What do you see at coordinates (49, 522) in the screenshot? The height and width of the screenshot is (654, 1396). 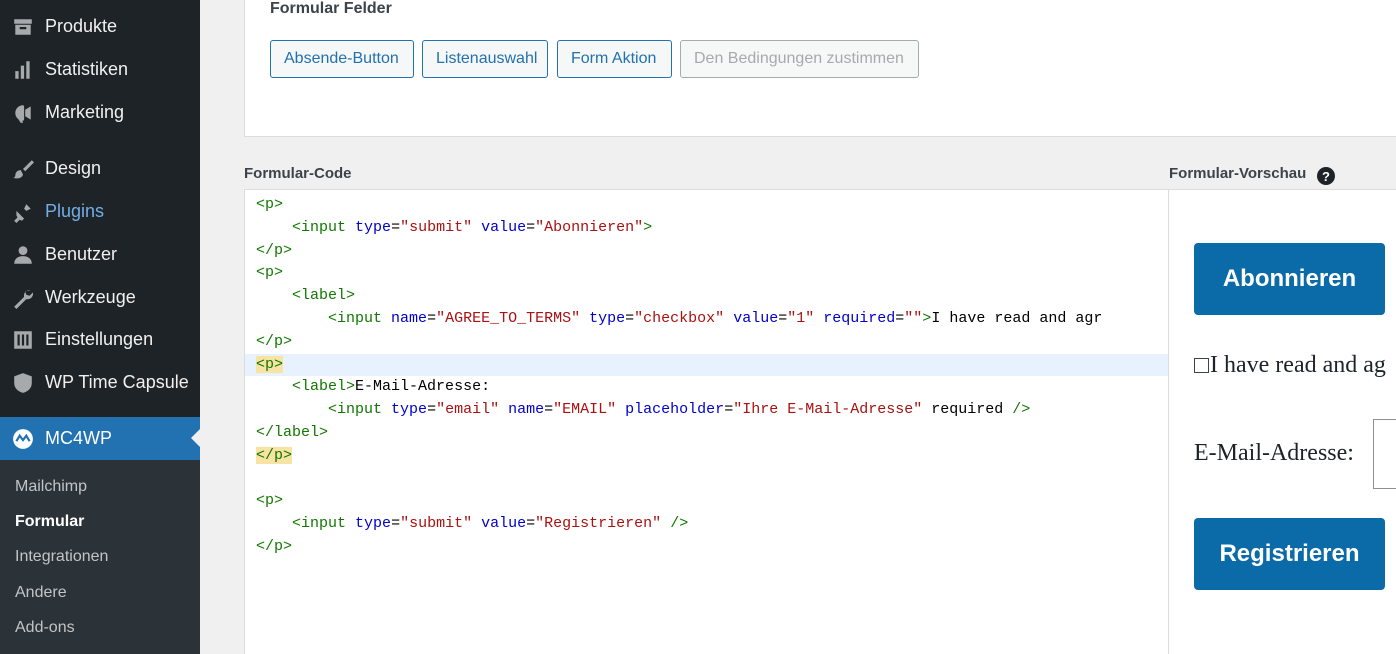 I see `submenu-item-formular: Formular` at bounding box center [49, 522].